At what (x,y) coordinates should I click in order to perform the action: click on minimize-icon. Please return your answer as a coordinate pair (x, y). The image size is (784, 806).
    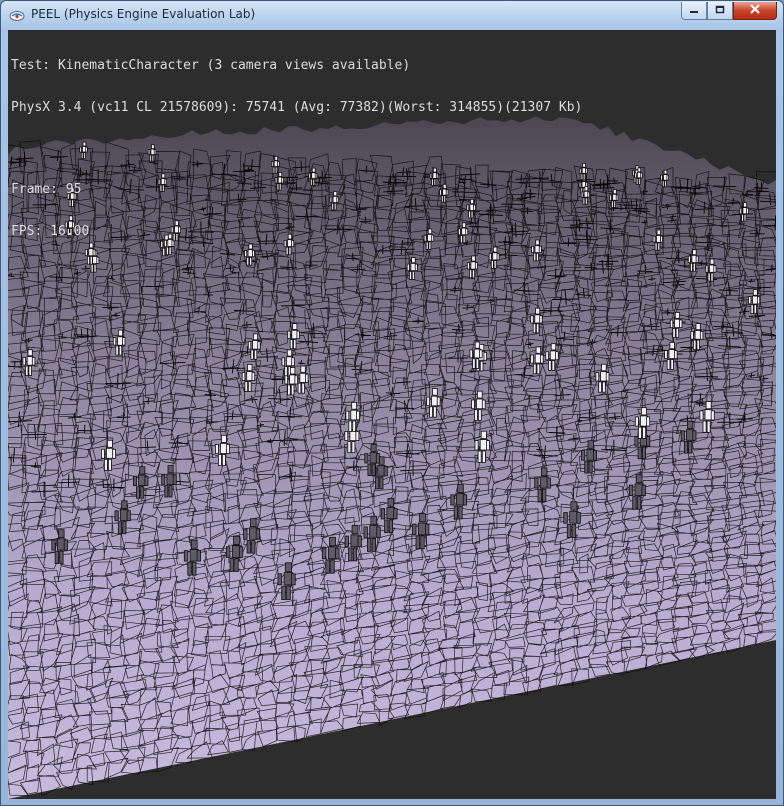
    Looking at the image, I should click on (694, 10).